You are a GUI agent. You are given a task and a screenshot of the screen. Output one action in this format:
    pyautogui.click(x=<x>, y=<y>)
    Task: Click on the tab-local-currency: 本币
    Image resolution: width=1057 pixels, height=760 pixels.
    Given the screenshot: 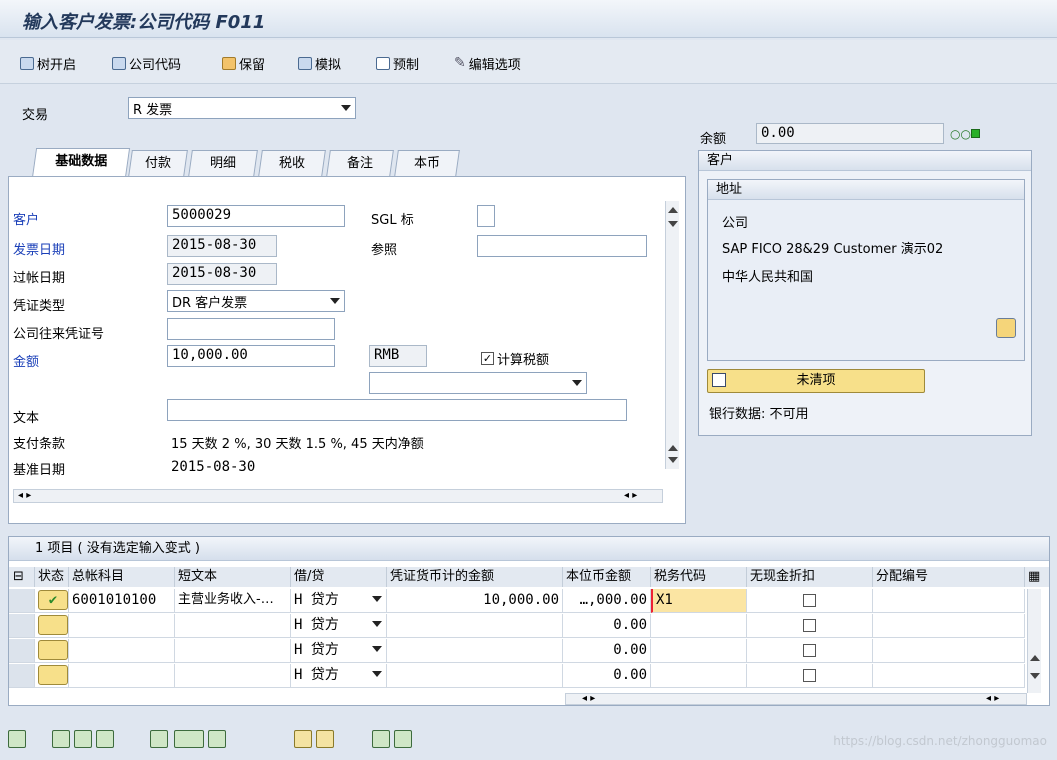 What is the action you would take?
    pyautogui.click(x=427, y=163)
    